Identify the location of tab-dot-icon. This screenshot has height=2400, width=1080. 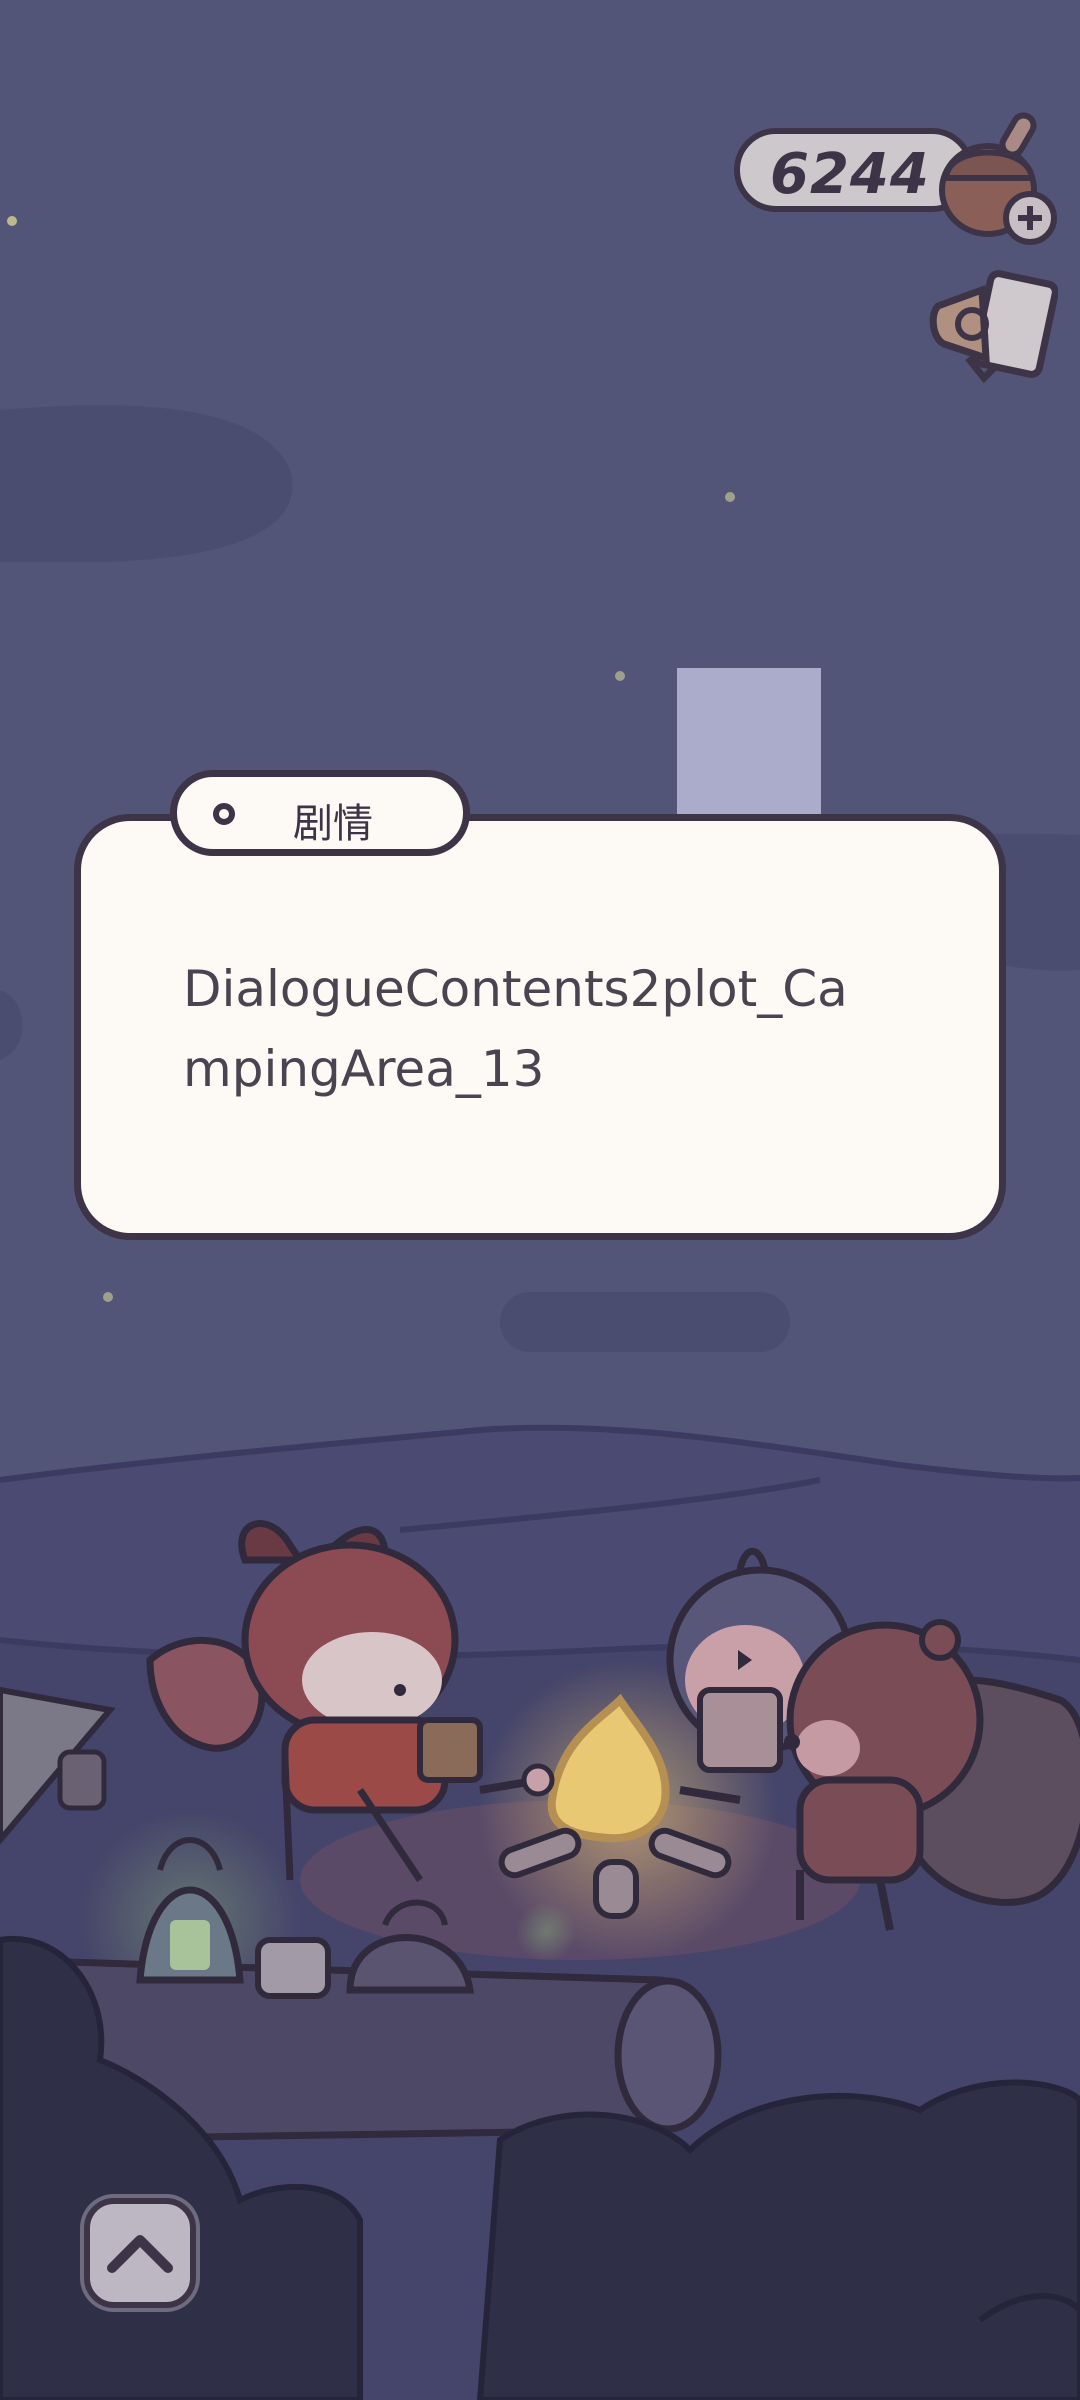
(224, 814).